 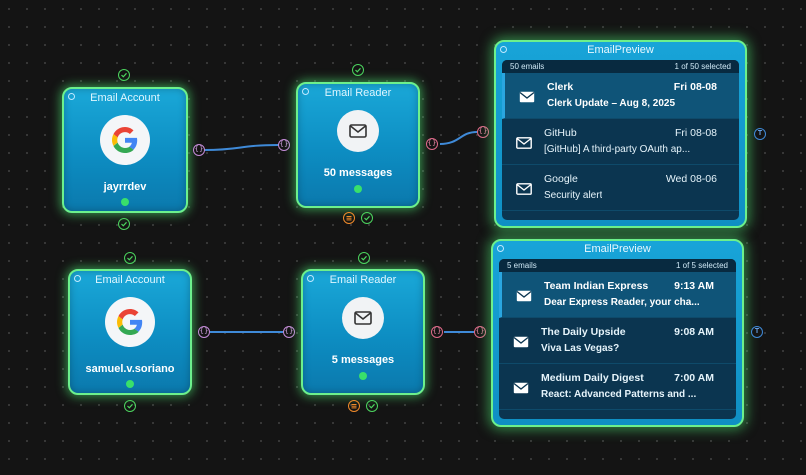 What do you see at coordinates (580, 348) in the screenshot?
I see `email-subject: Viva Las Vegas?` at bounding box center [580, 348].